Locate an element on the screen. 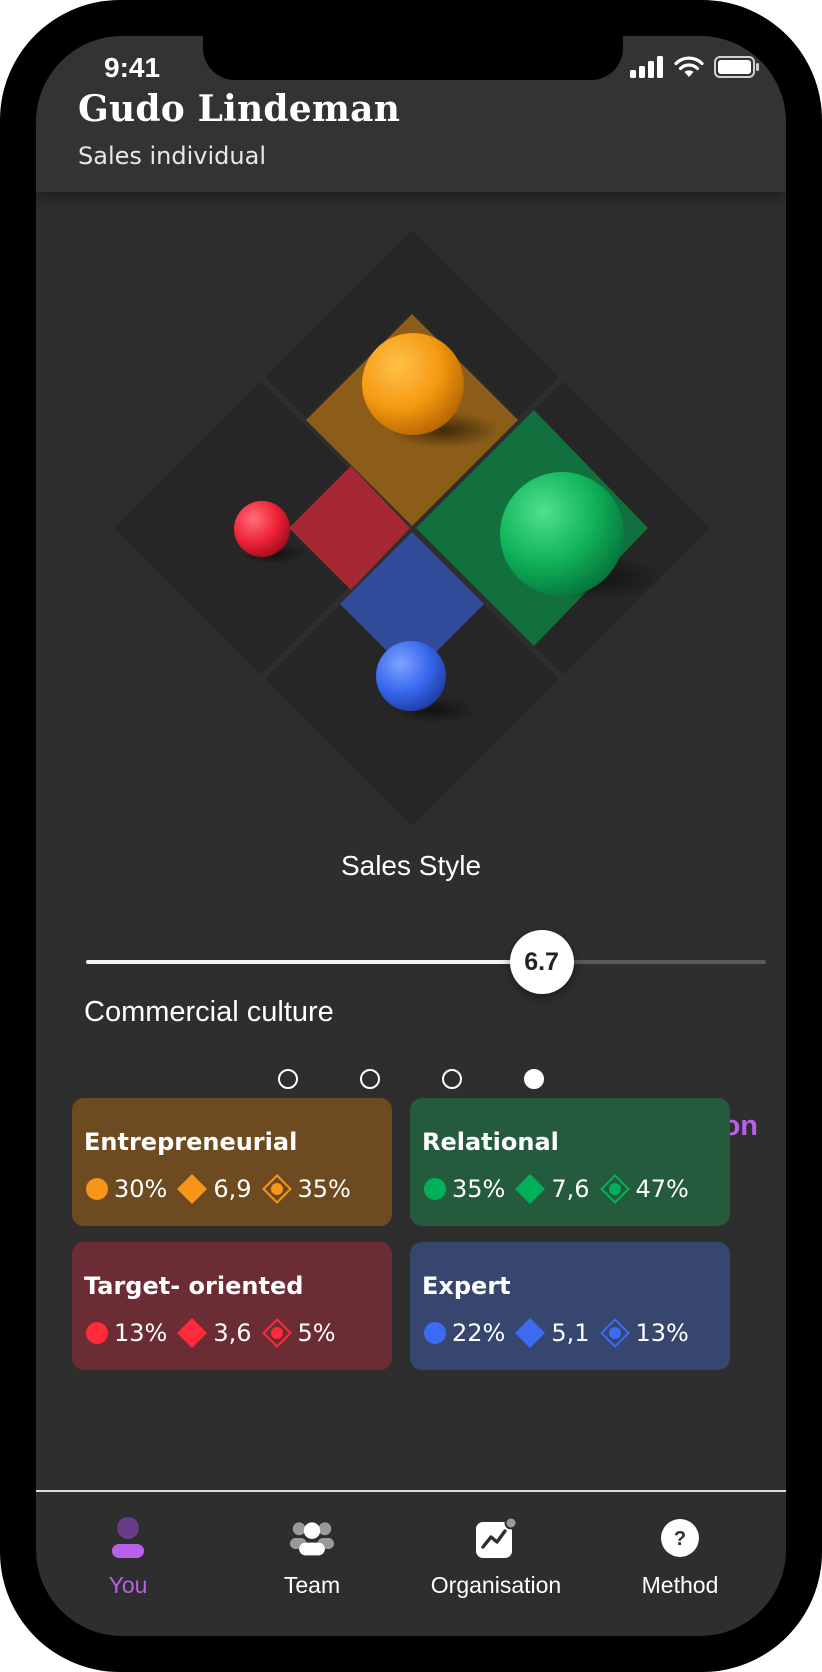 This screenshot has width=822, height=1672. team-icon is located at coordinates (312, 1538).